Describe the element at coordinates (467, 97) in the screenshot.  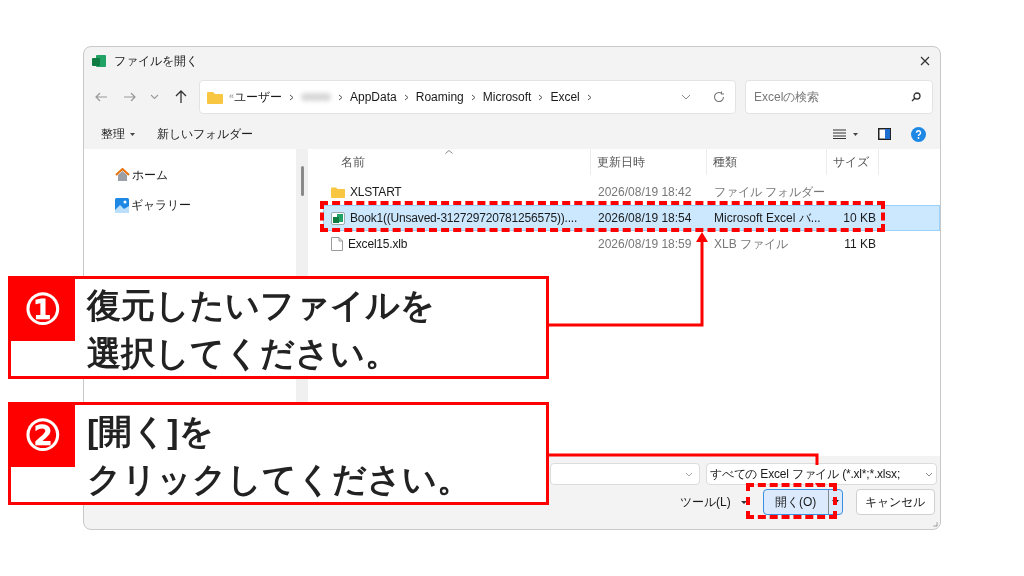
I see `address-bar: «ユーザー AppData Roaming Microsoft Excel` at that location.